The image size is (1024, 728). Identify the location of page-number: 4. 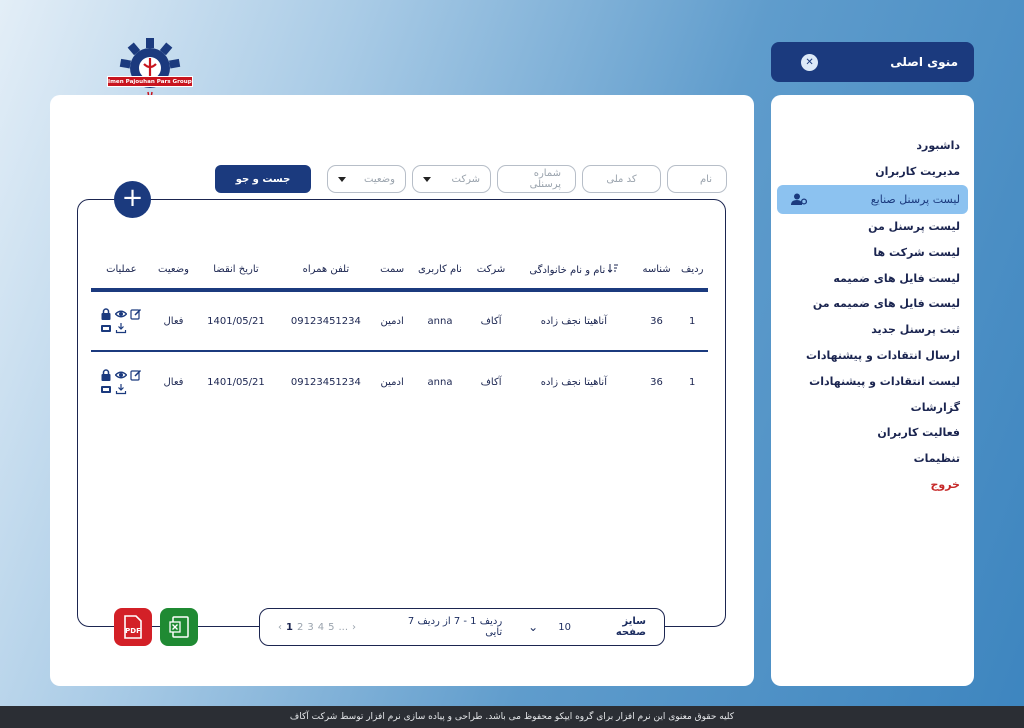
(321, 627).